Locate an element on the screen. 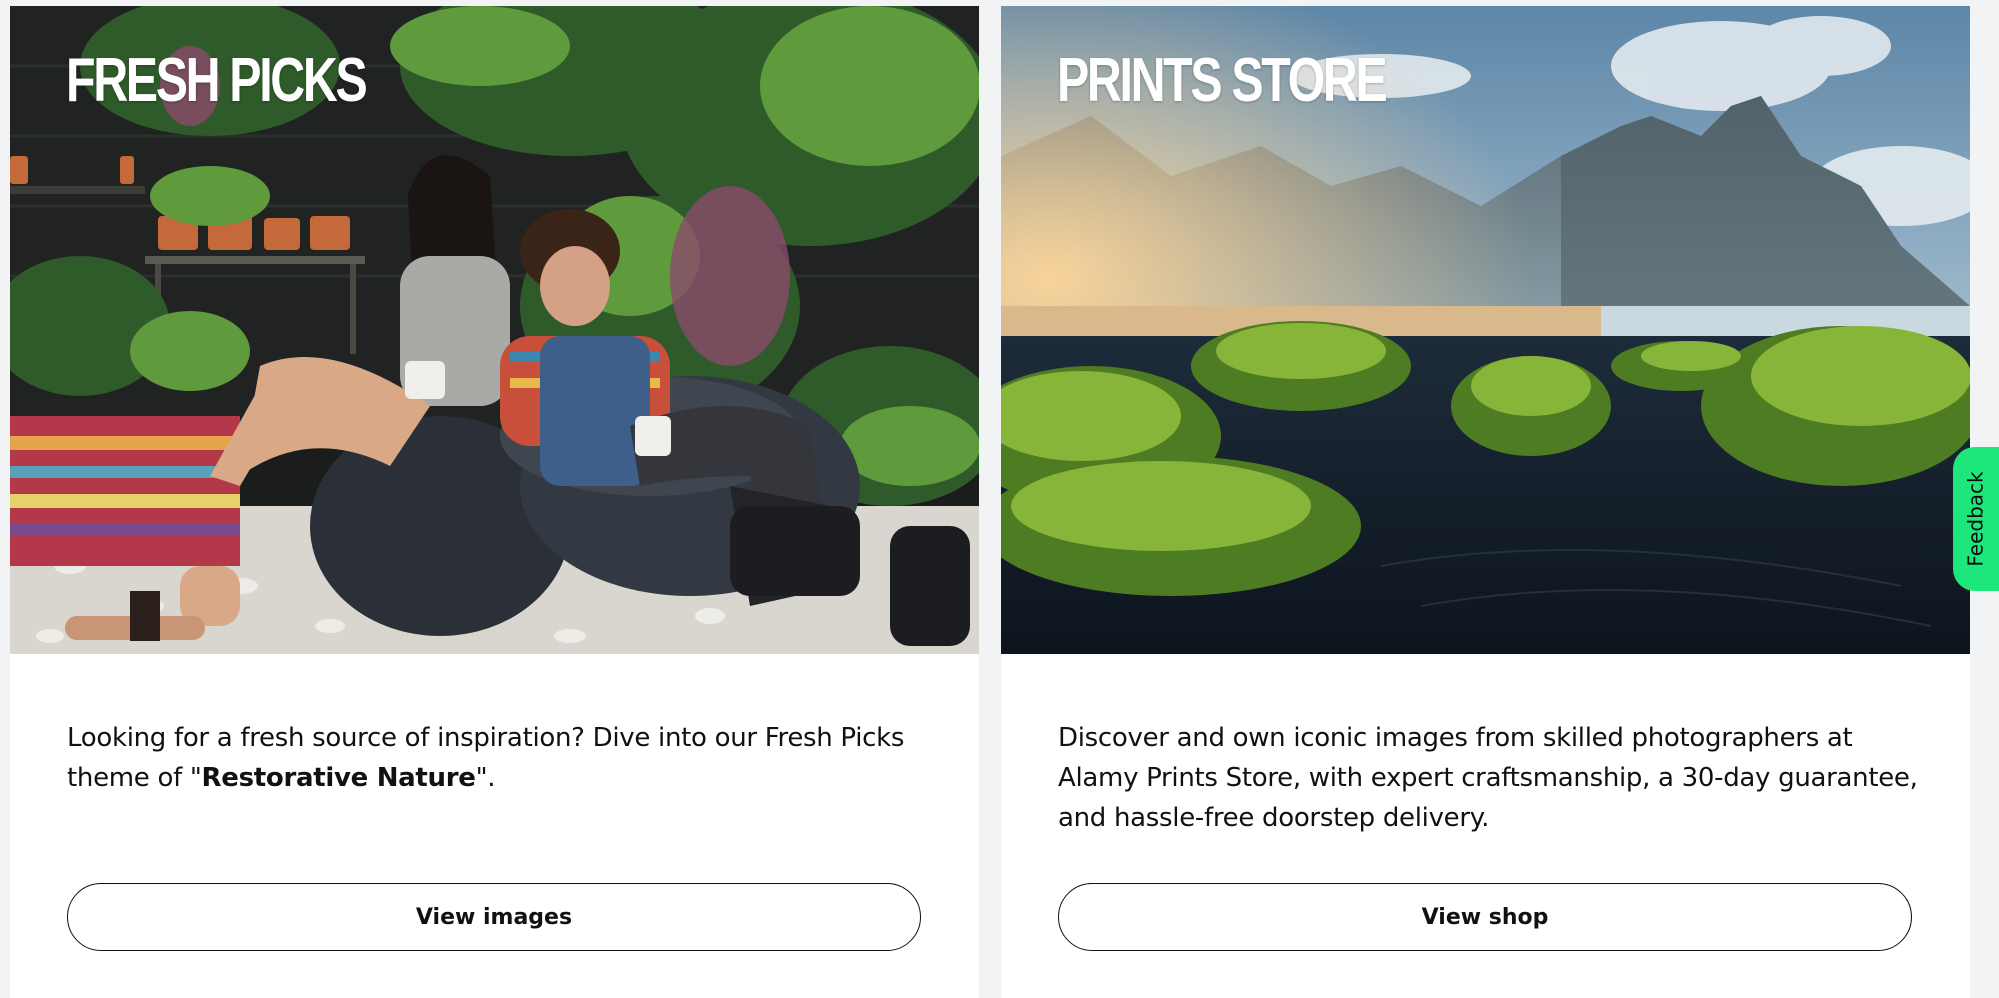  fresh-picks-title: FRESH PICKS is located at coordinates (217, 80).